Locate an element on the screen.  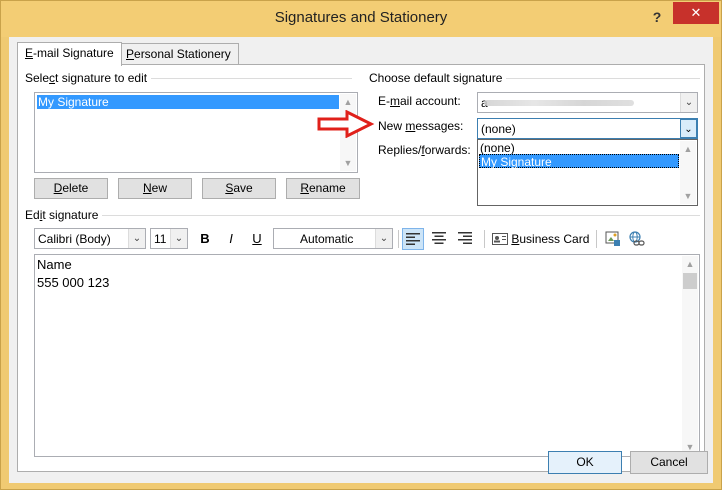
hyperlink-icon is located at coordinates (637, 238).